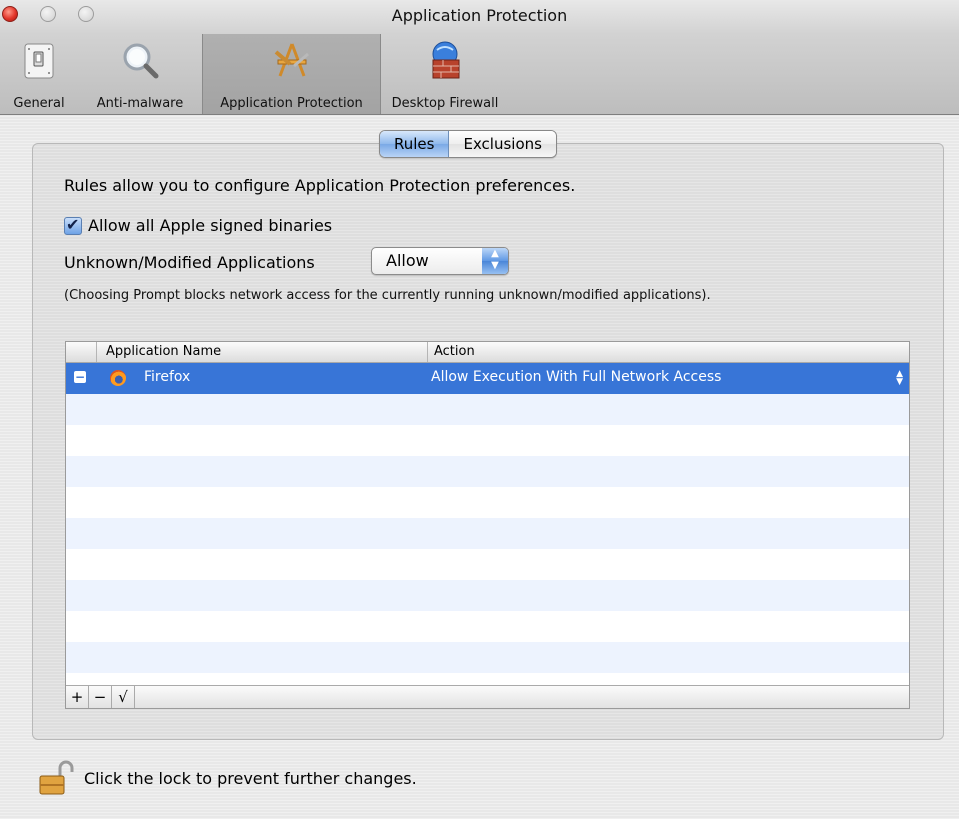 The width and height of the screenshot is (959, 819). I want to click on toolbar-desktop-firewall-label: Desktop Firewall, so click(445, 103).